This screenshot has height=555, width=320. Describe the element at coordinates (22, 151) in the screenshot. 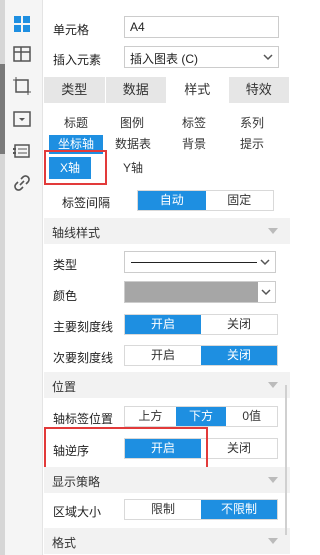

I see `data-card-icon` at that location.